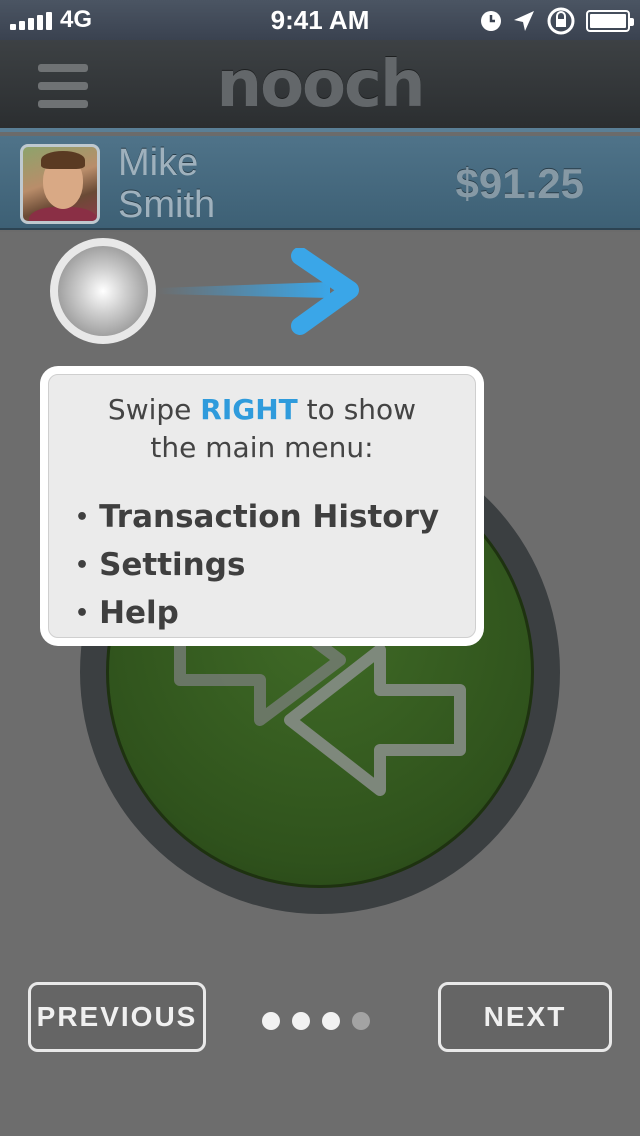  What do you see at coordinates (117, 1017) in the screenshot?
I see `previous-button: PREVIOUS` at bounding box center [117, 1017].